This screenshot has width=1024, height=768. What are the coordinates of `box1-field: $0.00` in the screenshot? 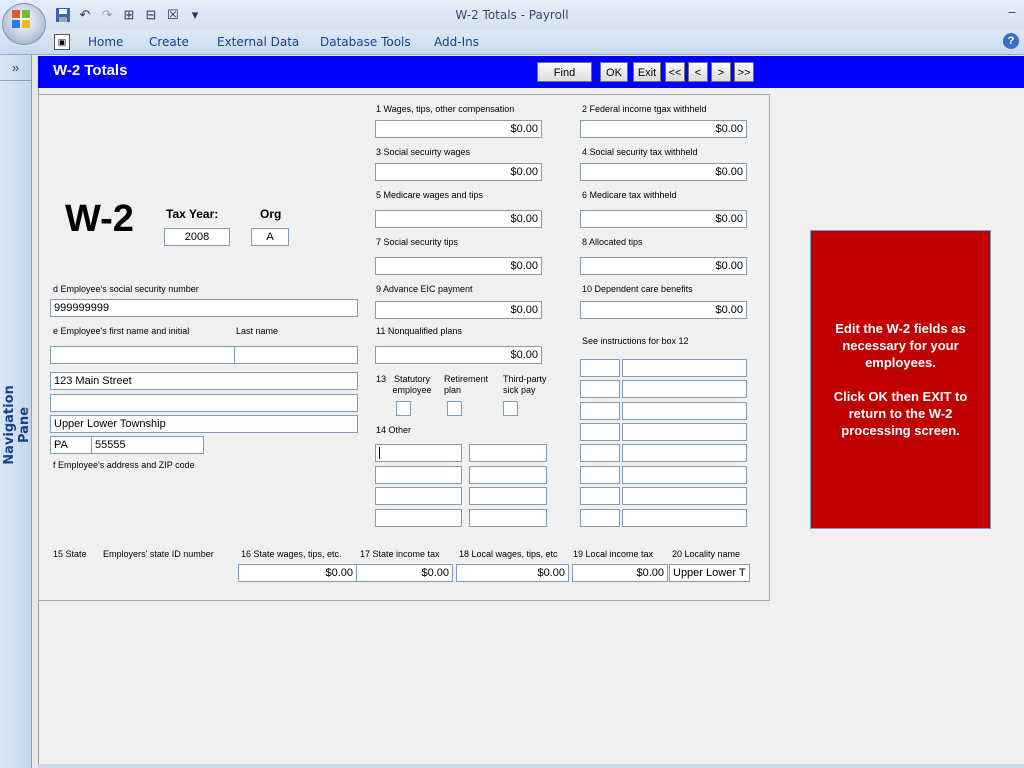 It's located at (458, 129).